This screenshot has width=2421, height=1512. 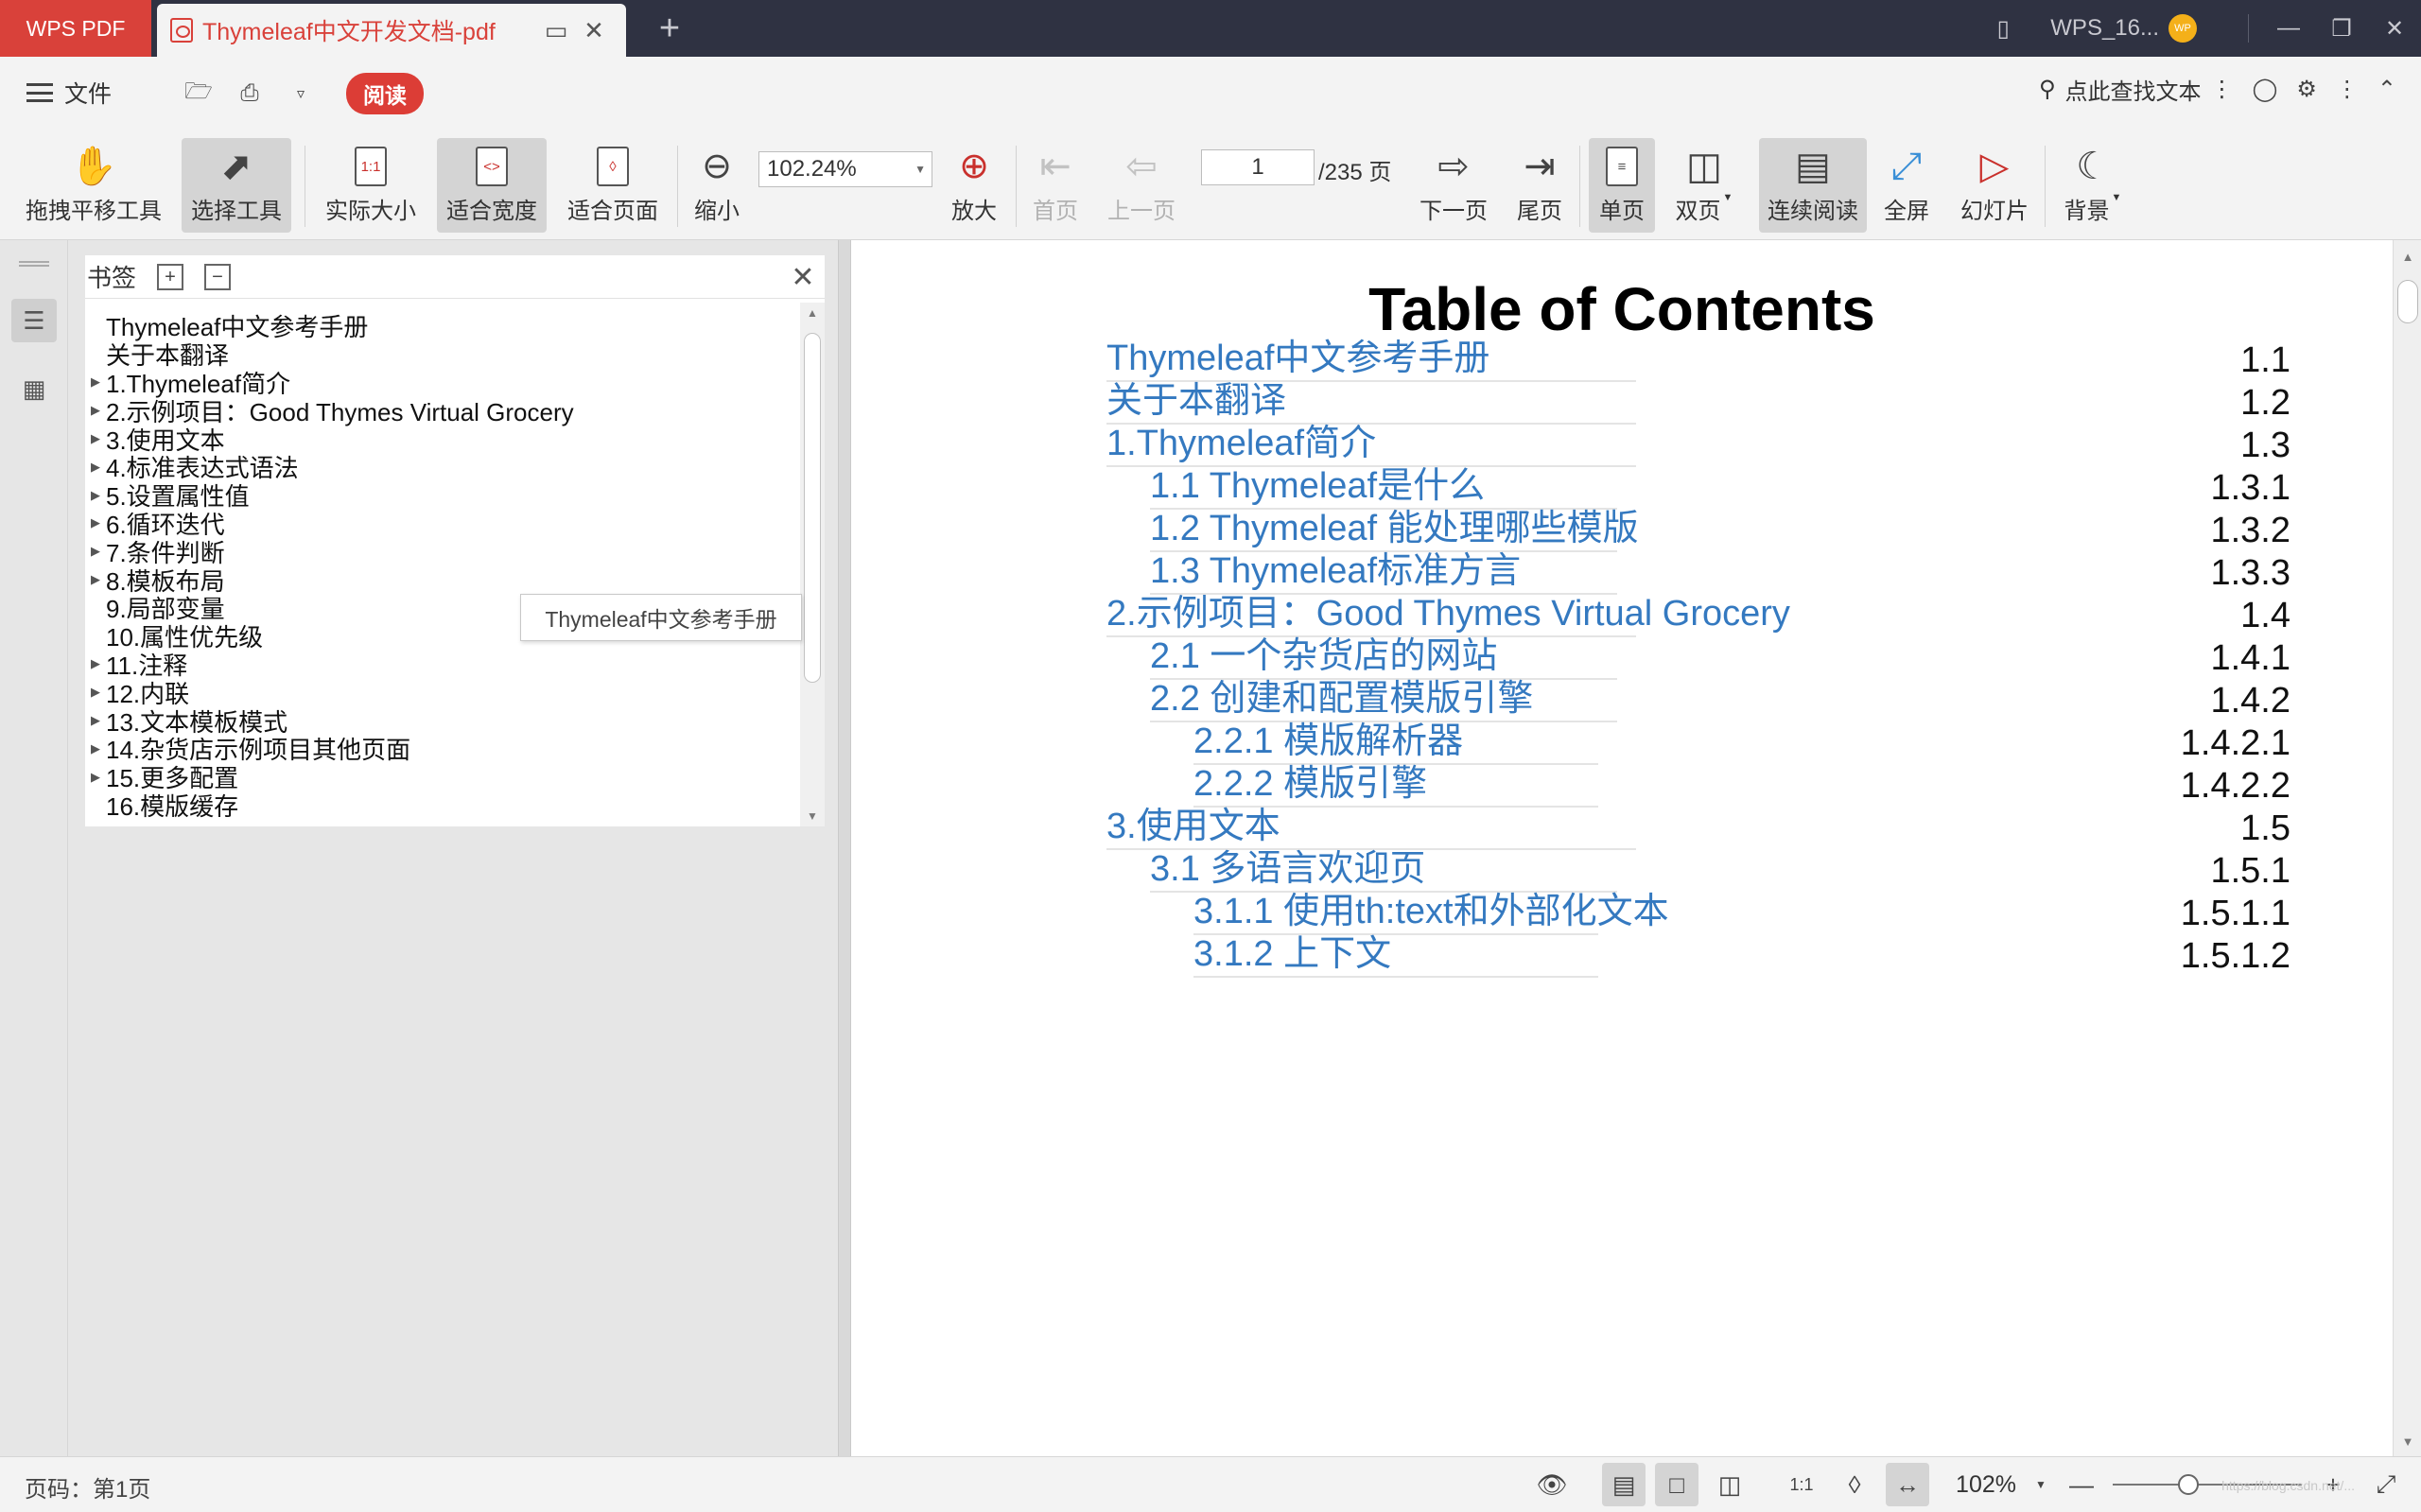 What do you see at coordinates (1539, 185) in the screenshot?
I see `last-page-button: ⇥ 尾页` at bounding box center [1539, 185].